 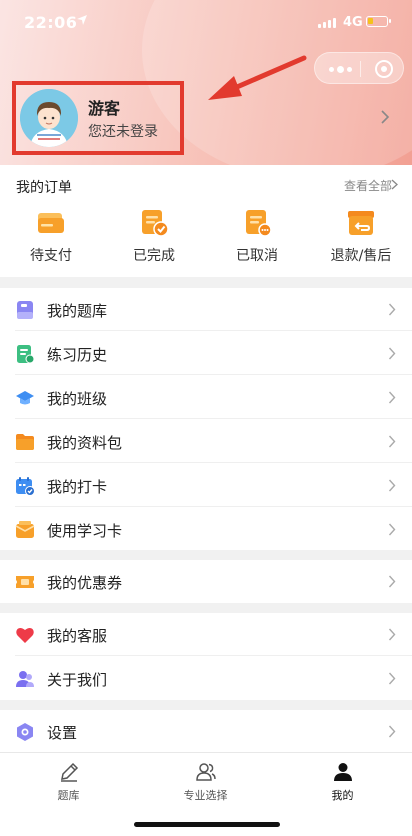 What do you see at coordinates (206, 485) in the screenshot?
I see `menu-checkin: 我的打卡` at bounding box center [206, 485].